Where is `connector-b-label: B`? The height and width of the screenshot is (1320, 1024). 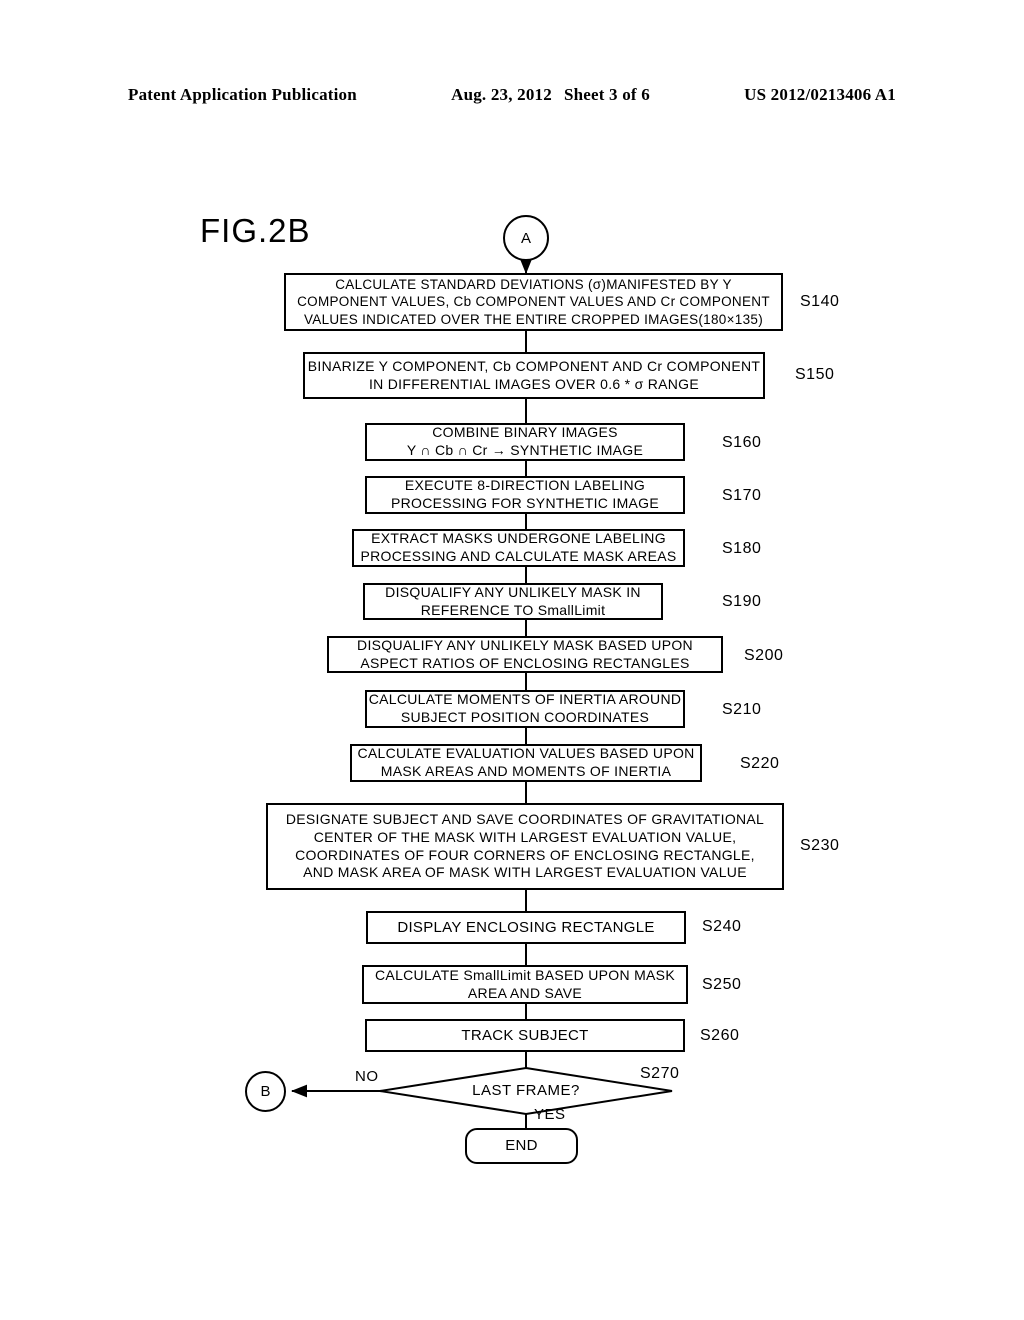
connector-b-label: B is located at coordinates (265, 1091).